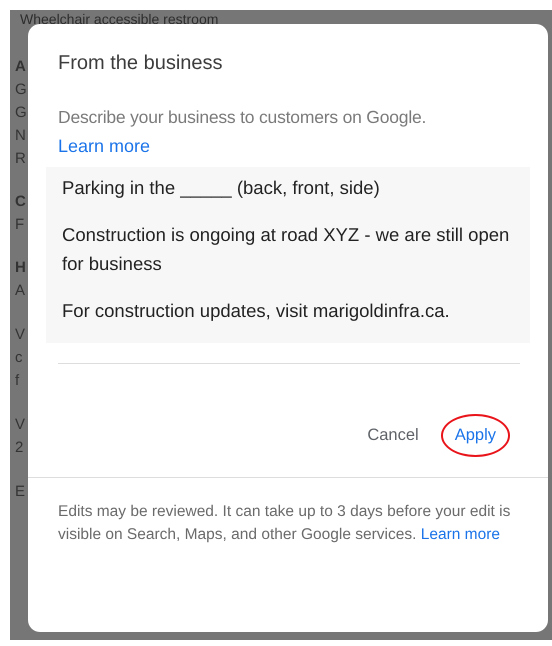 The width and height of the screenshot is (552, 646). What do you see at coordinates (141, 63) in the screenshot?
I see `dialog-title: From the business` at bounding box center [141, 63].